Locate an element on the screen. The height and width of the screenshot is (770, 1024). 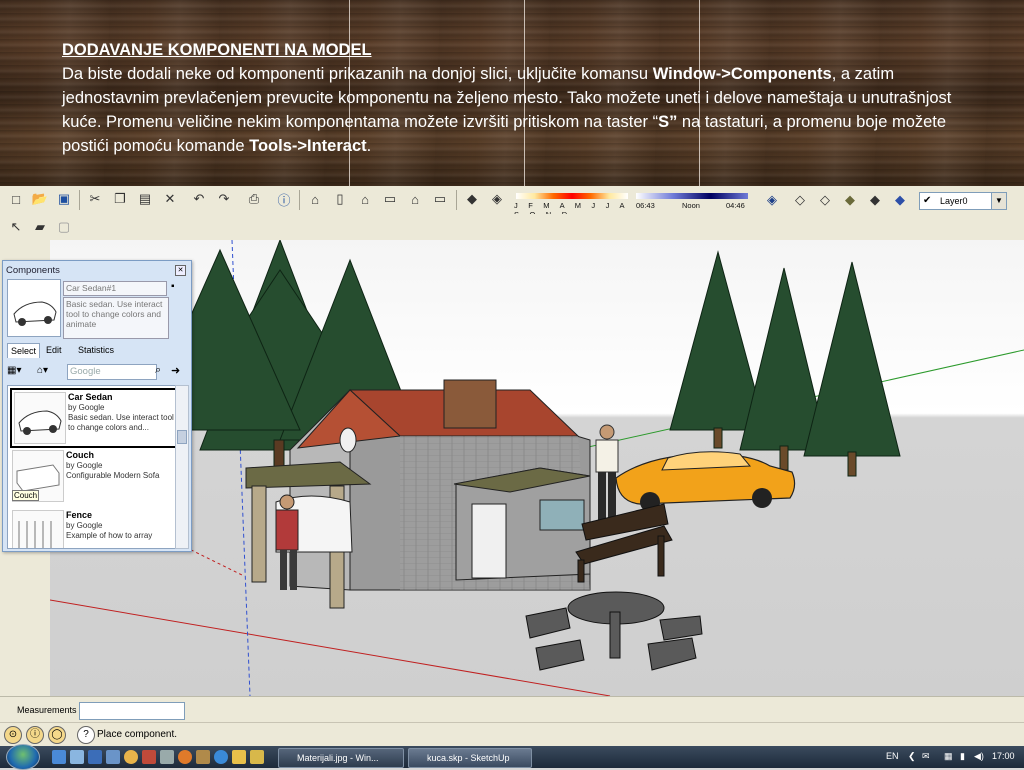
pine-tree is located at coordinates (785, 363).